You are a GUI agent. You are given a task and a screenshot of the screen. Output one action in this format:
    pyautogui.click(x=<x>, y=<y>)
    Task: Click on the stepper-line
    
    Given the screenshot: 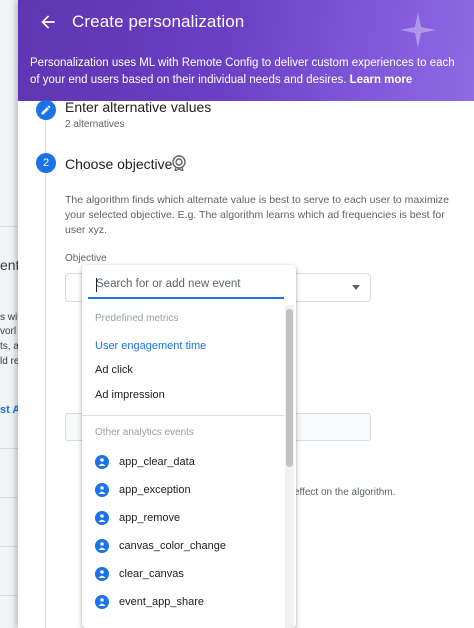 What is the action you would take?
    pyautogui.click(x=45, y=373)
    